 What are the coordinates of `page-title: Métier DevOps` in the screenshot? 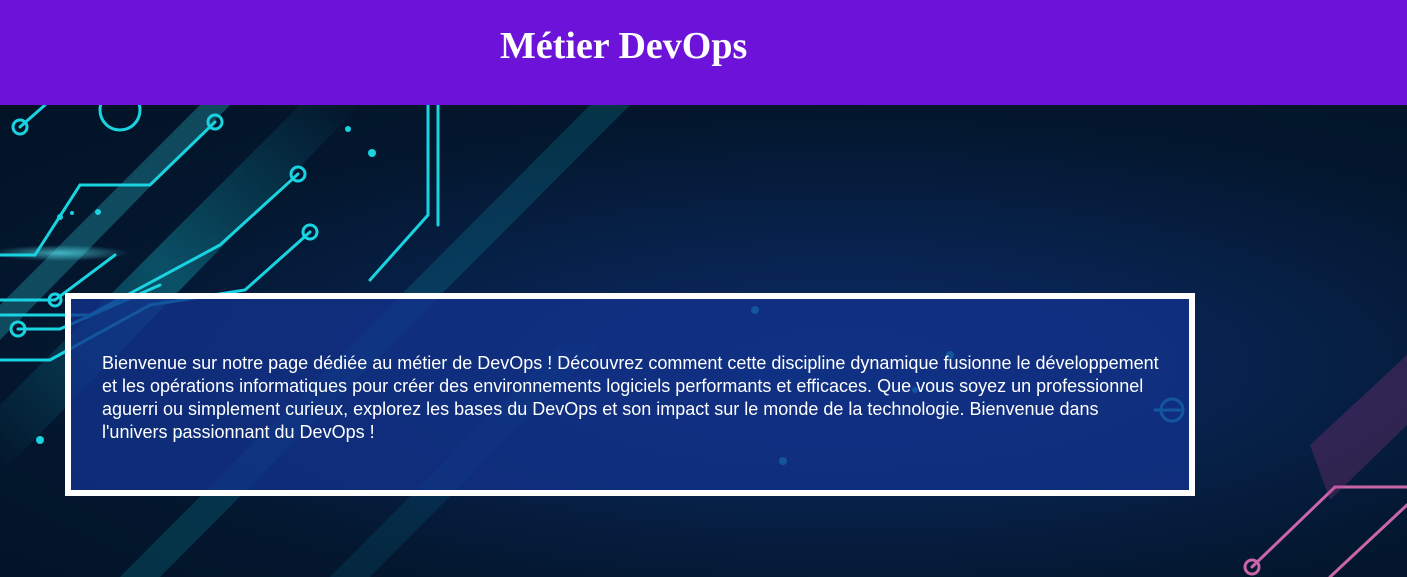 It's located at (624, 46).